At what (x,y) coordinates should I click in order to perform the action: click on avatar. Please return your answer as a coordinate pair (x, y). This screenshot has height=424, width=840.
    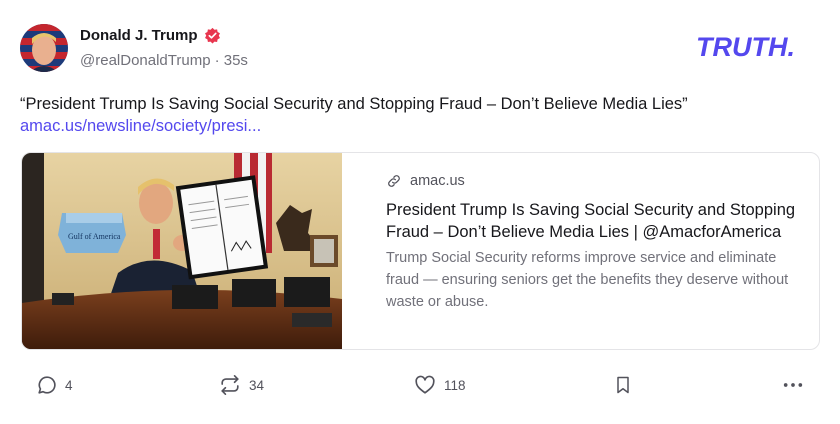
    Looking at the image, I should click on (44, 48).